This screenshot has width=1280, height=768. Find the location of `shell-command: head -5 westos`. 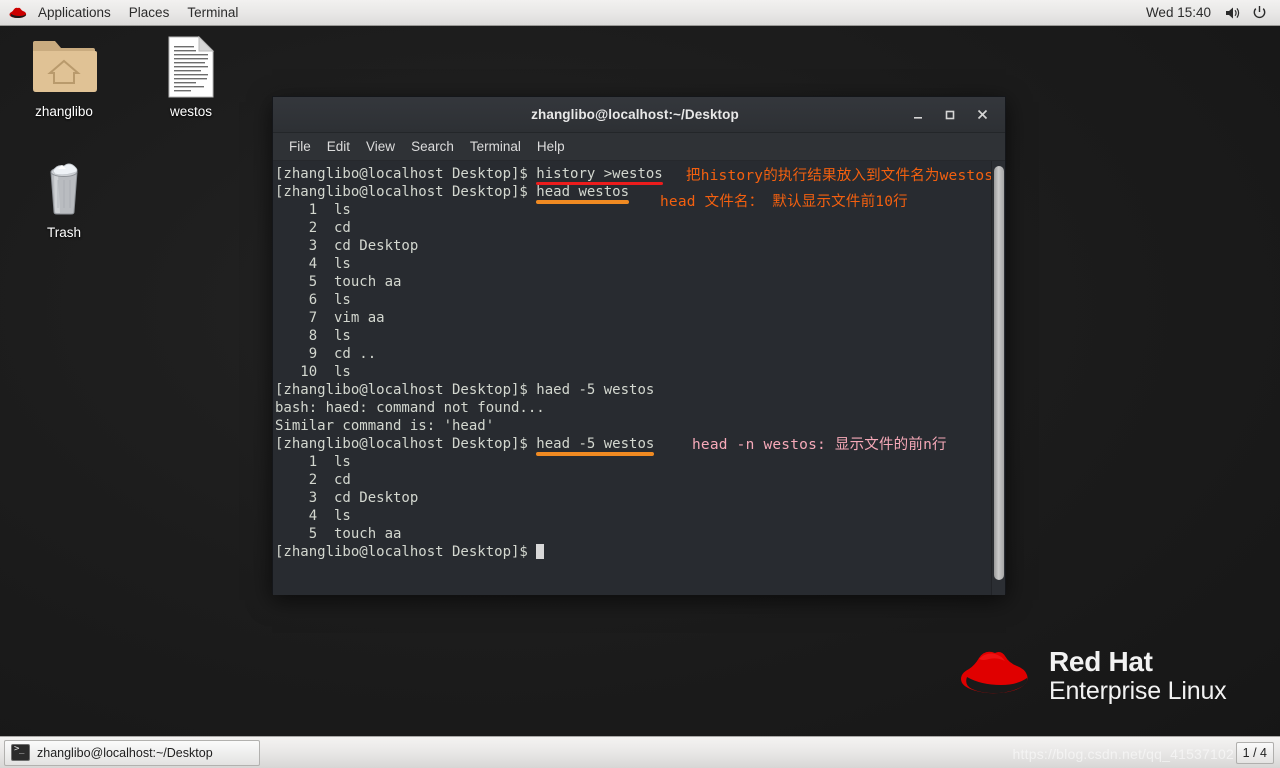

shell-command: head -5 westos is located at coordinates (595, 444).